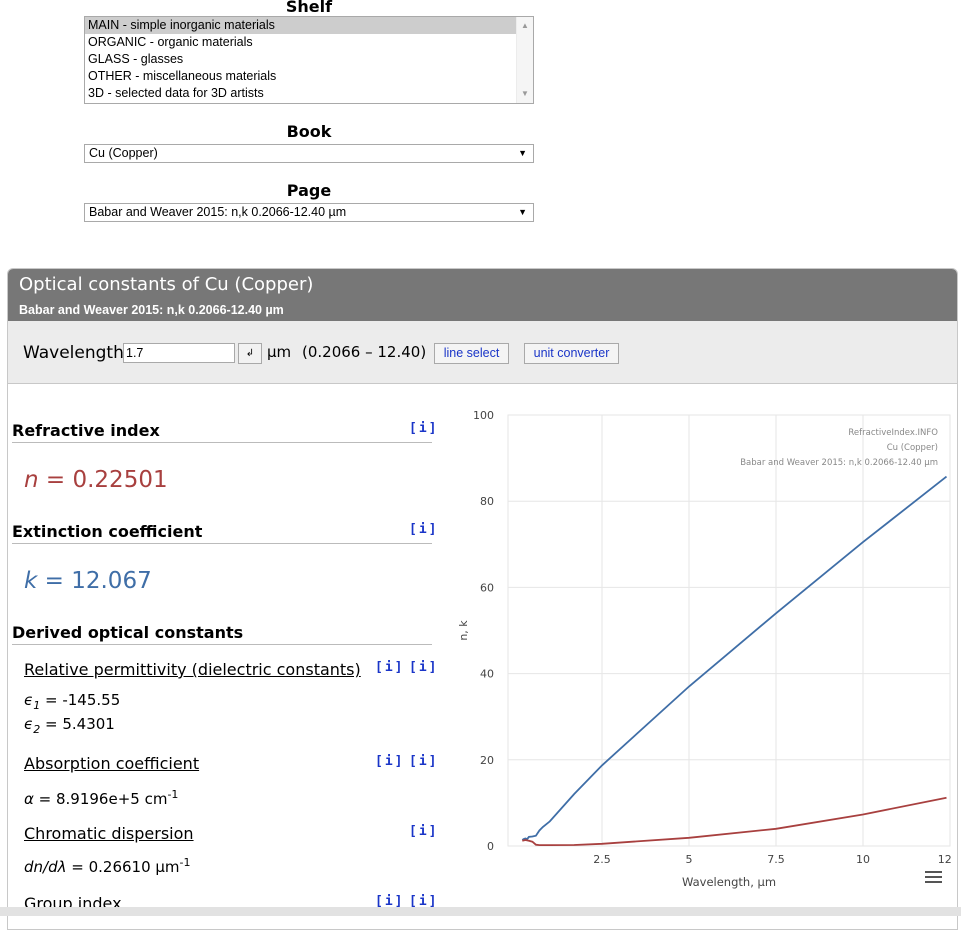 This screenshot has height=930, width=961. I want to click on y-tick-labels: 0 20 40 60 80 100, so click(483, 631).